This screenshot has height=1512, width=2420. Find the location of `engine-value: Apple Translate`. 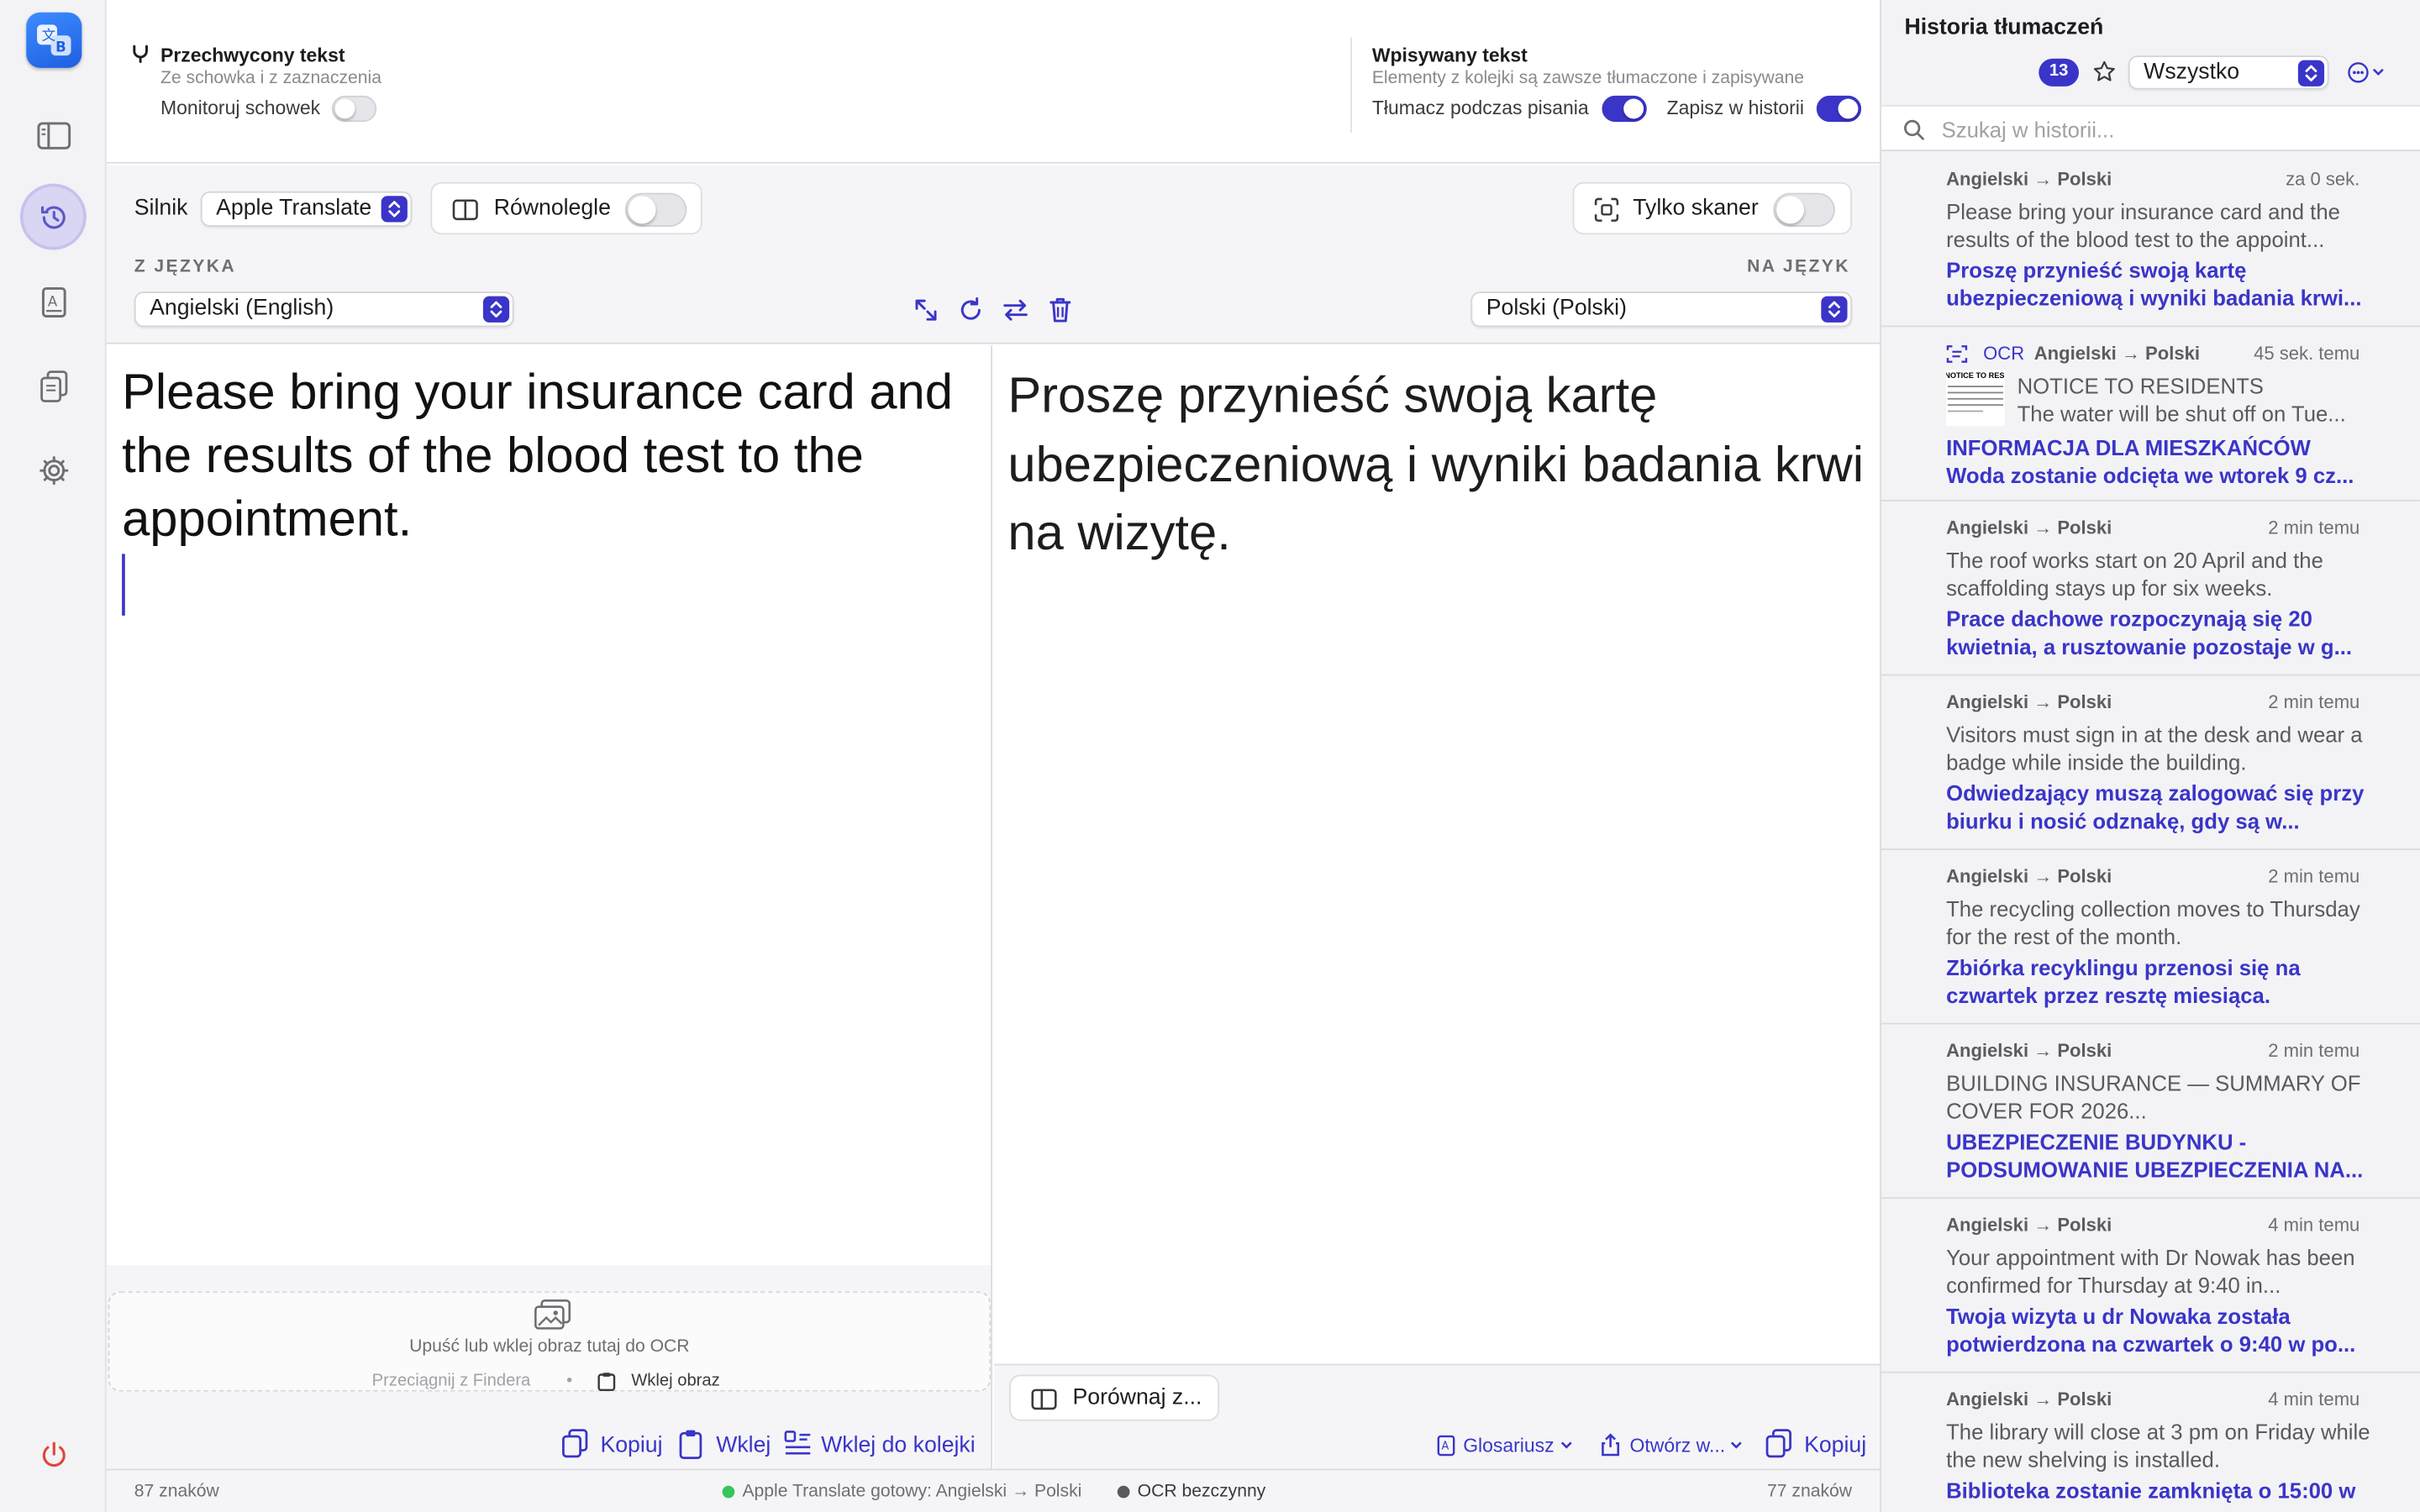

engine-value: Apple Translate is located at coordinates (294, 208).